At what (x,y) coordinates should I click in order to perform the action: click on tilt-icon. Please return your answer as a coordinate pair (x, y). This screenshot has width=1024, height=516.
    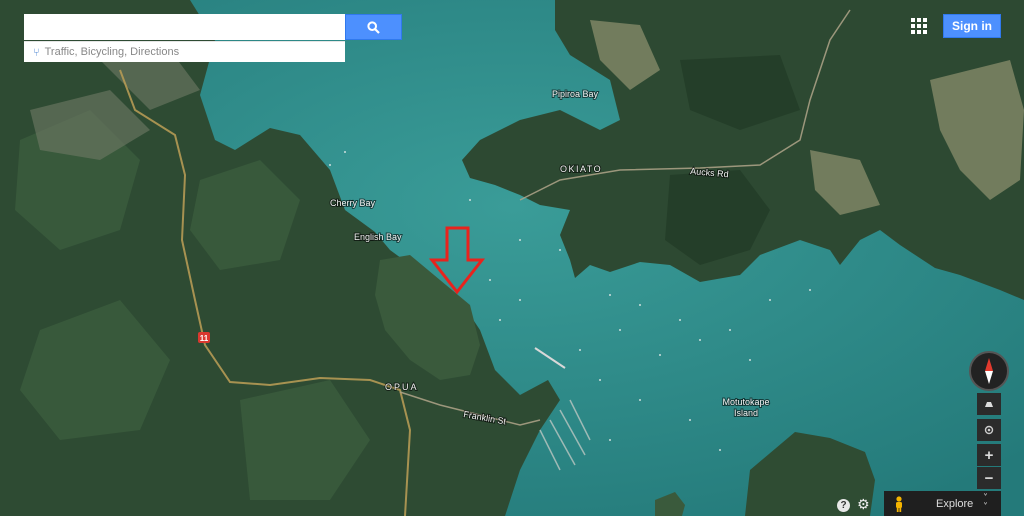
    Looking at the image, I should click on (989, 404).